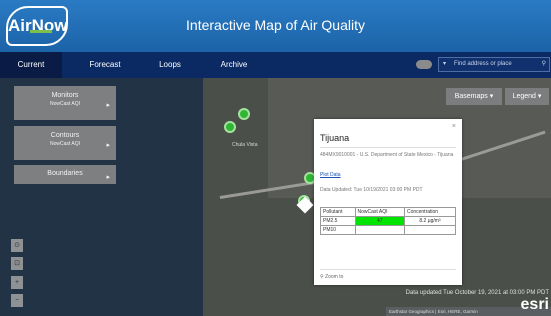 The image size is (551, 316). What do you see at coordinates (483, 64) in the screenshot?
I see `search-placeholder: Find address or place` at bounding box center [483, 64].